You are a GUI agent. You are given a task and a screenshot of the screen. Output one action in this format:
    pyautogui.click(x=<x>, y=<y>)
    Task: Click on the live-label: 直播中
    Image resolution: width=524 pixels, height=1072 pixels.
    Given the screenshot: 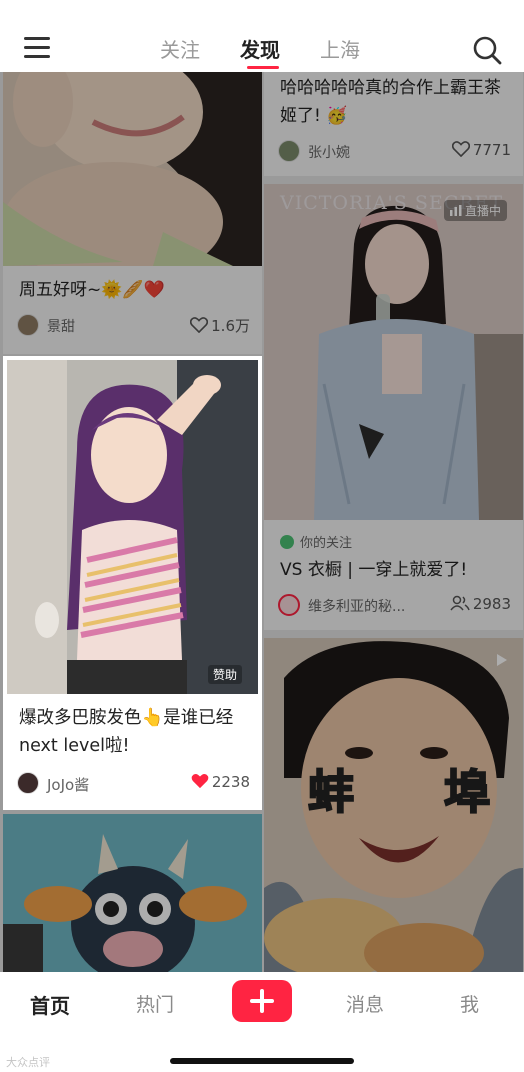 What is the action you would take?
    pyautogui.click(x=482, y=211)
    